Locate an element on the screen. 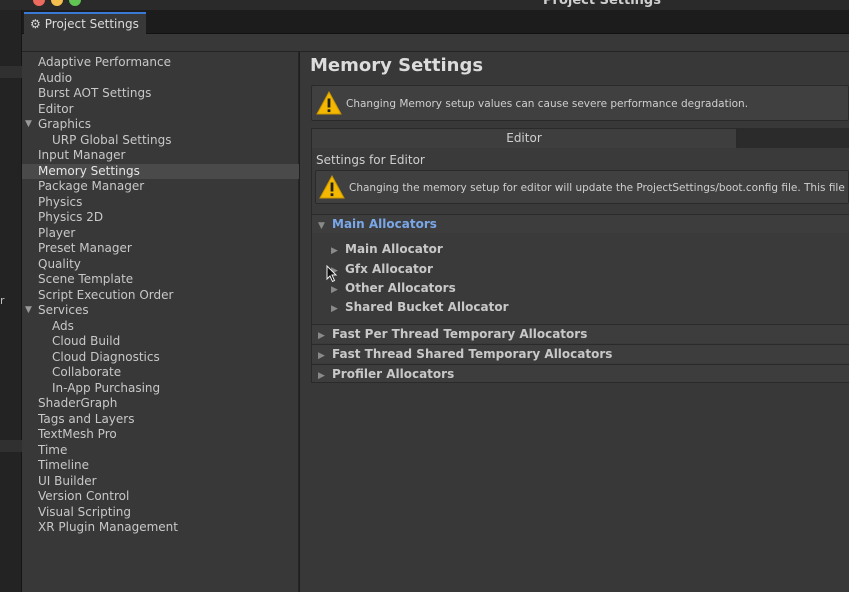 The image size is (849, 592). sidebar-item-label: Tags and Layers is located at coordinates (86, 418).